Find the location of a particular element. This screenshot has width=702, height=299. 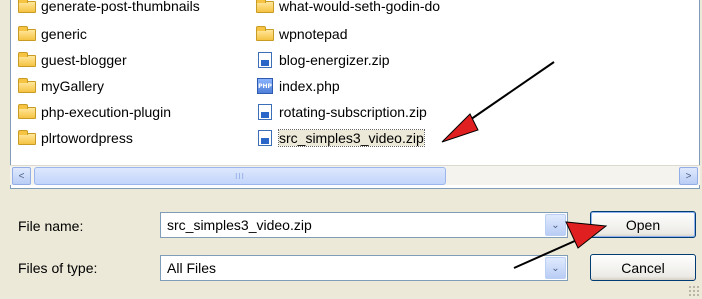

list-item-label: index.php is located at coordinates (309, 86).